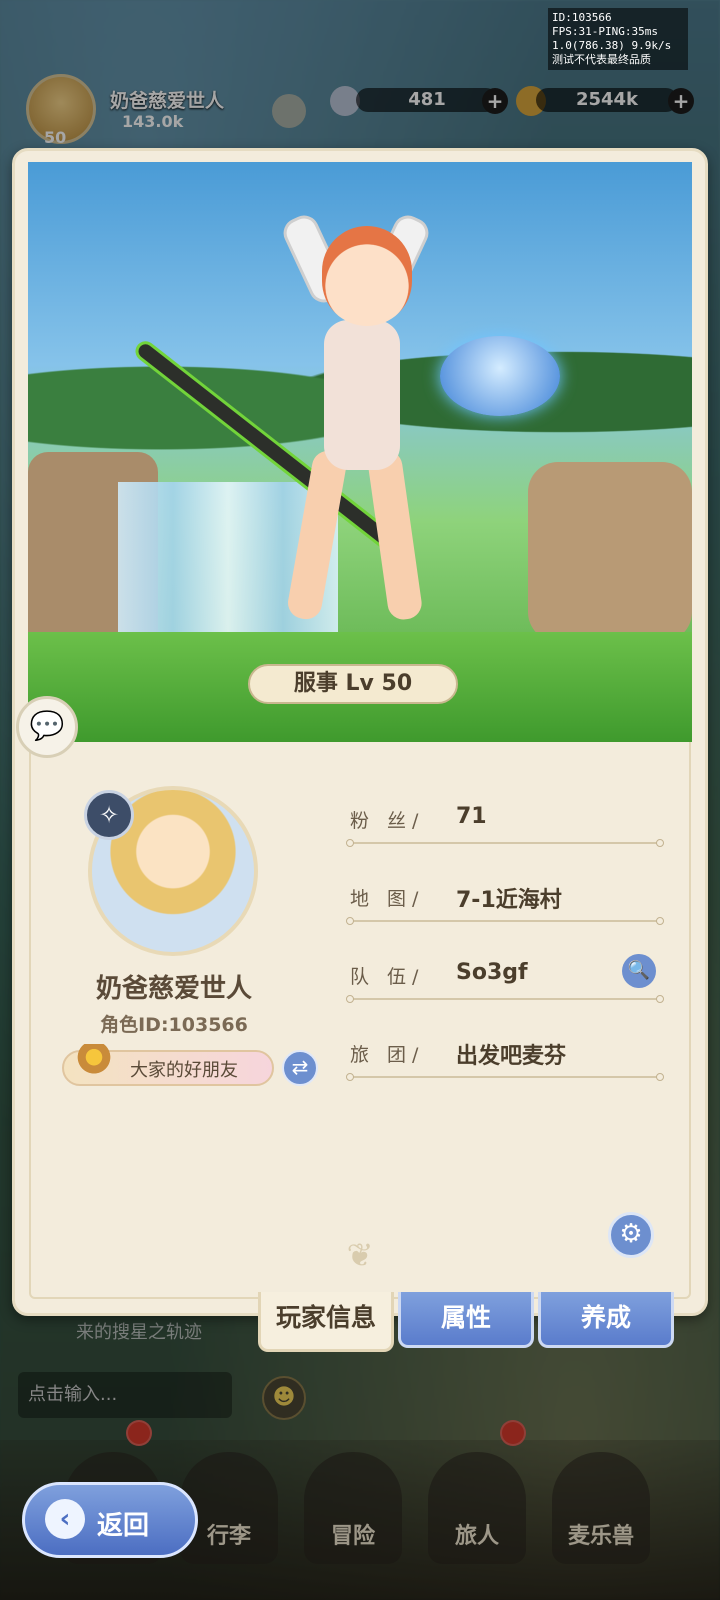 Image resolution: width=720 pixels, height=1600 pixels. I want to click on debug-line: 1.0(786.38) 9.9k/s, so click(612, 45).